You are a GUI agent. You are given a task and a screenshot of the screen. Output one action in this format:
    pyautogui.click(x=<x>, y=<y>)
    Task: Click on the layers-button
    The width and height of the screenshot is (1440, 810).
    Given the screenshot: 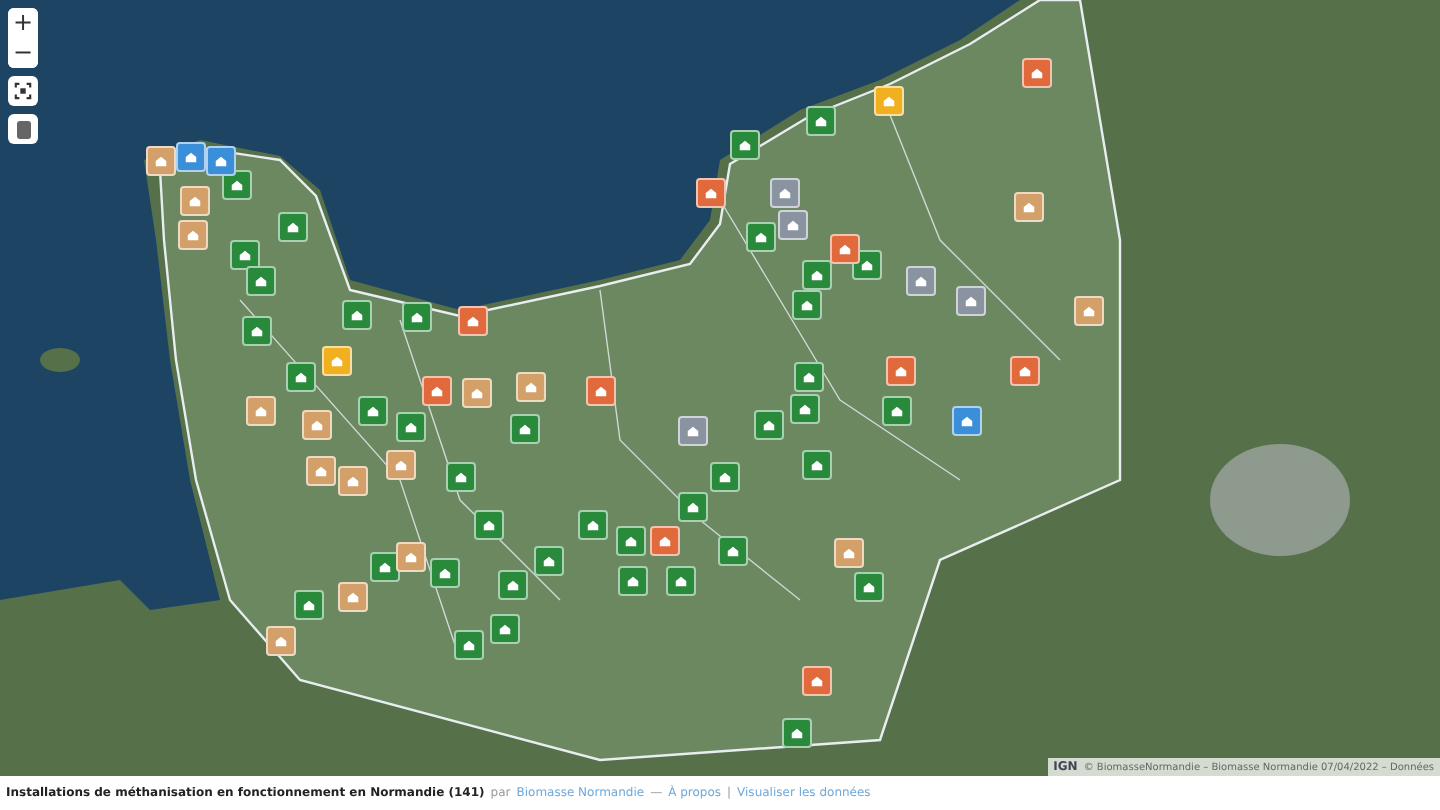 What is the action you would take?
    pyautogui.click(x=23, y=129)
    